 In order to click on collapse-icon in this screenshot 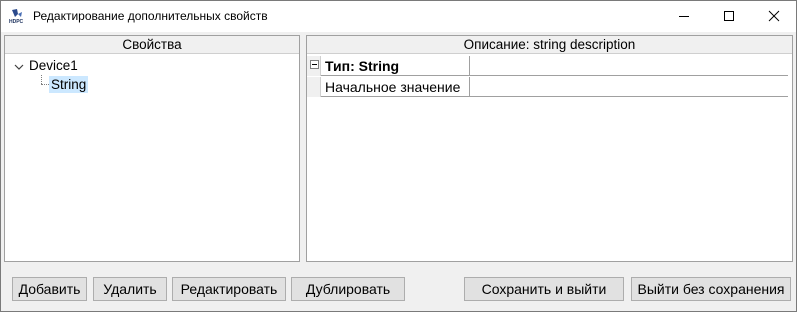, I will do `click(314, 64)`.